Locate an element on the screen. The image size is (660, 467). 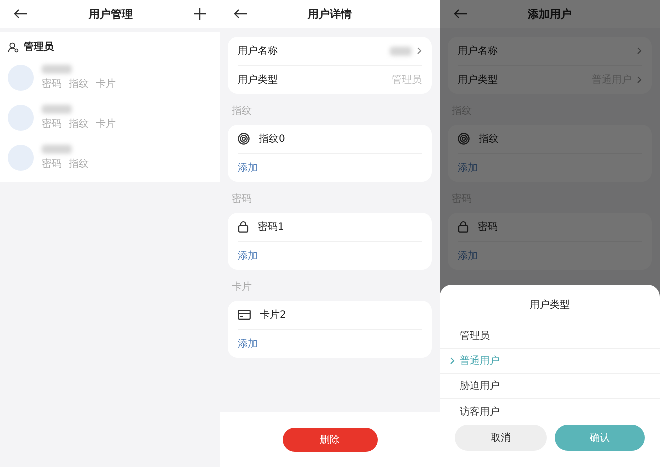
card-icon is located at coordinates (244, 315).